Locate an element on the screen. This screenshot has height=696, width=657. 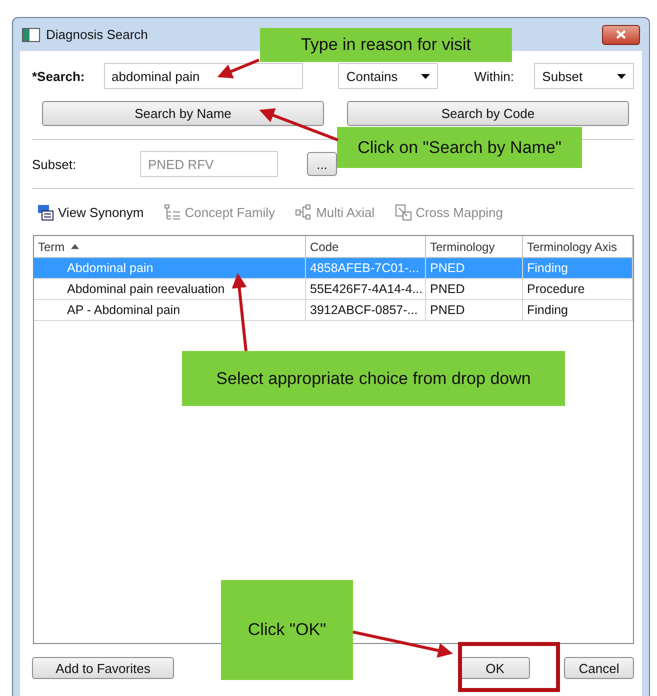
search-button: Search by Code is located at coordinates (488, 113).